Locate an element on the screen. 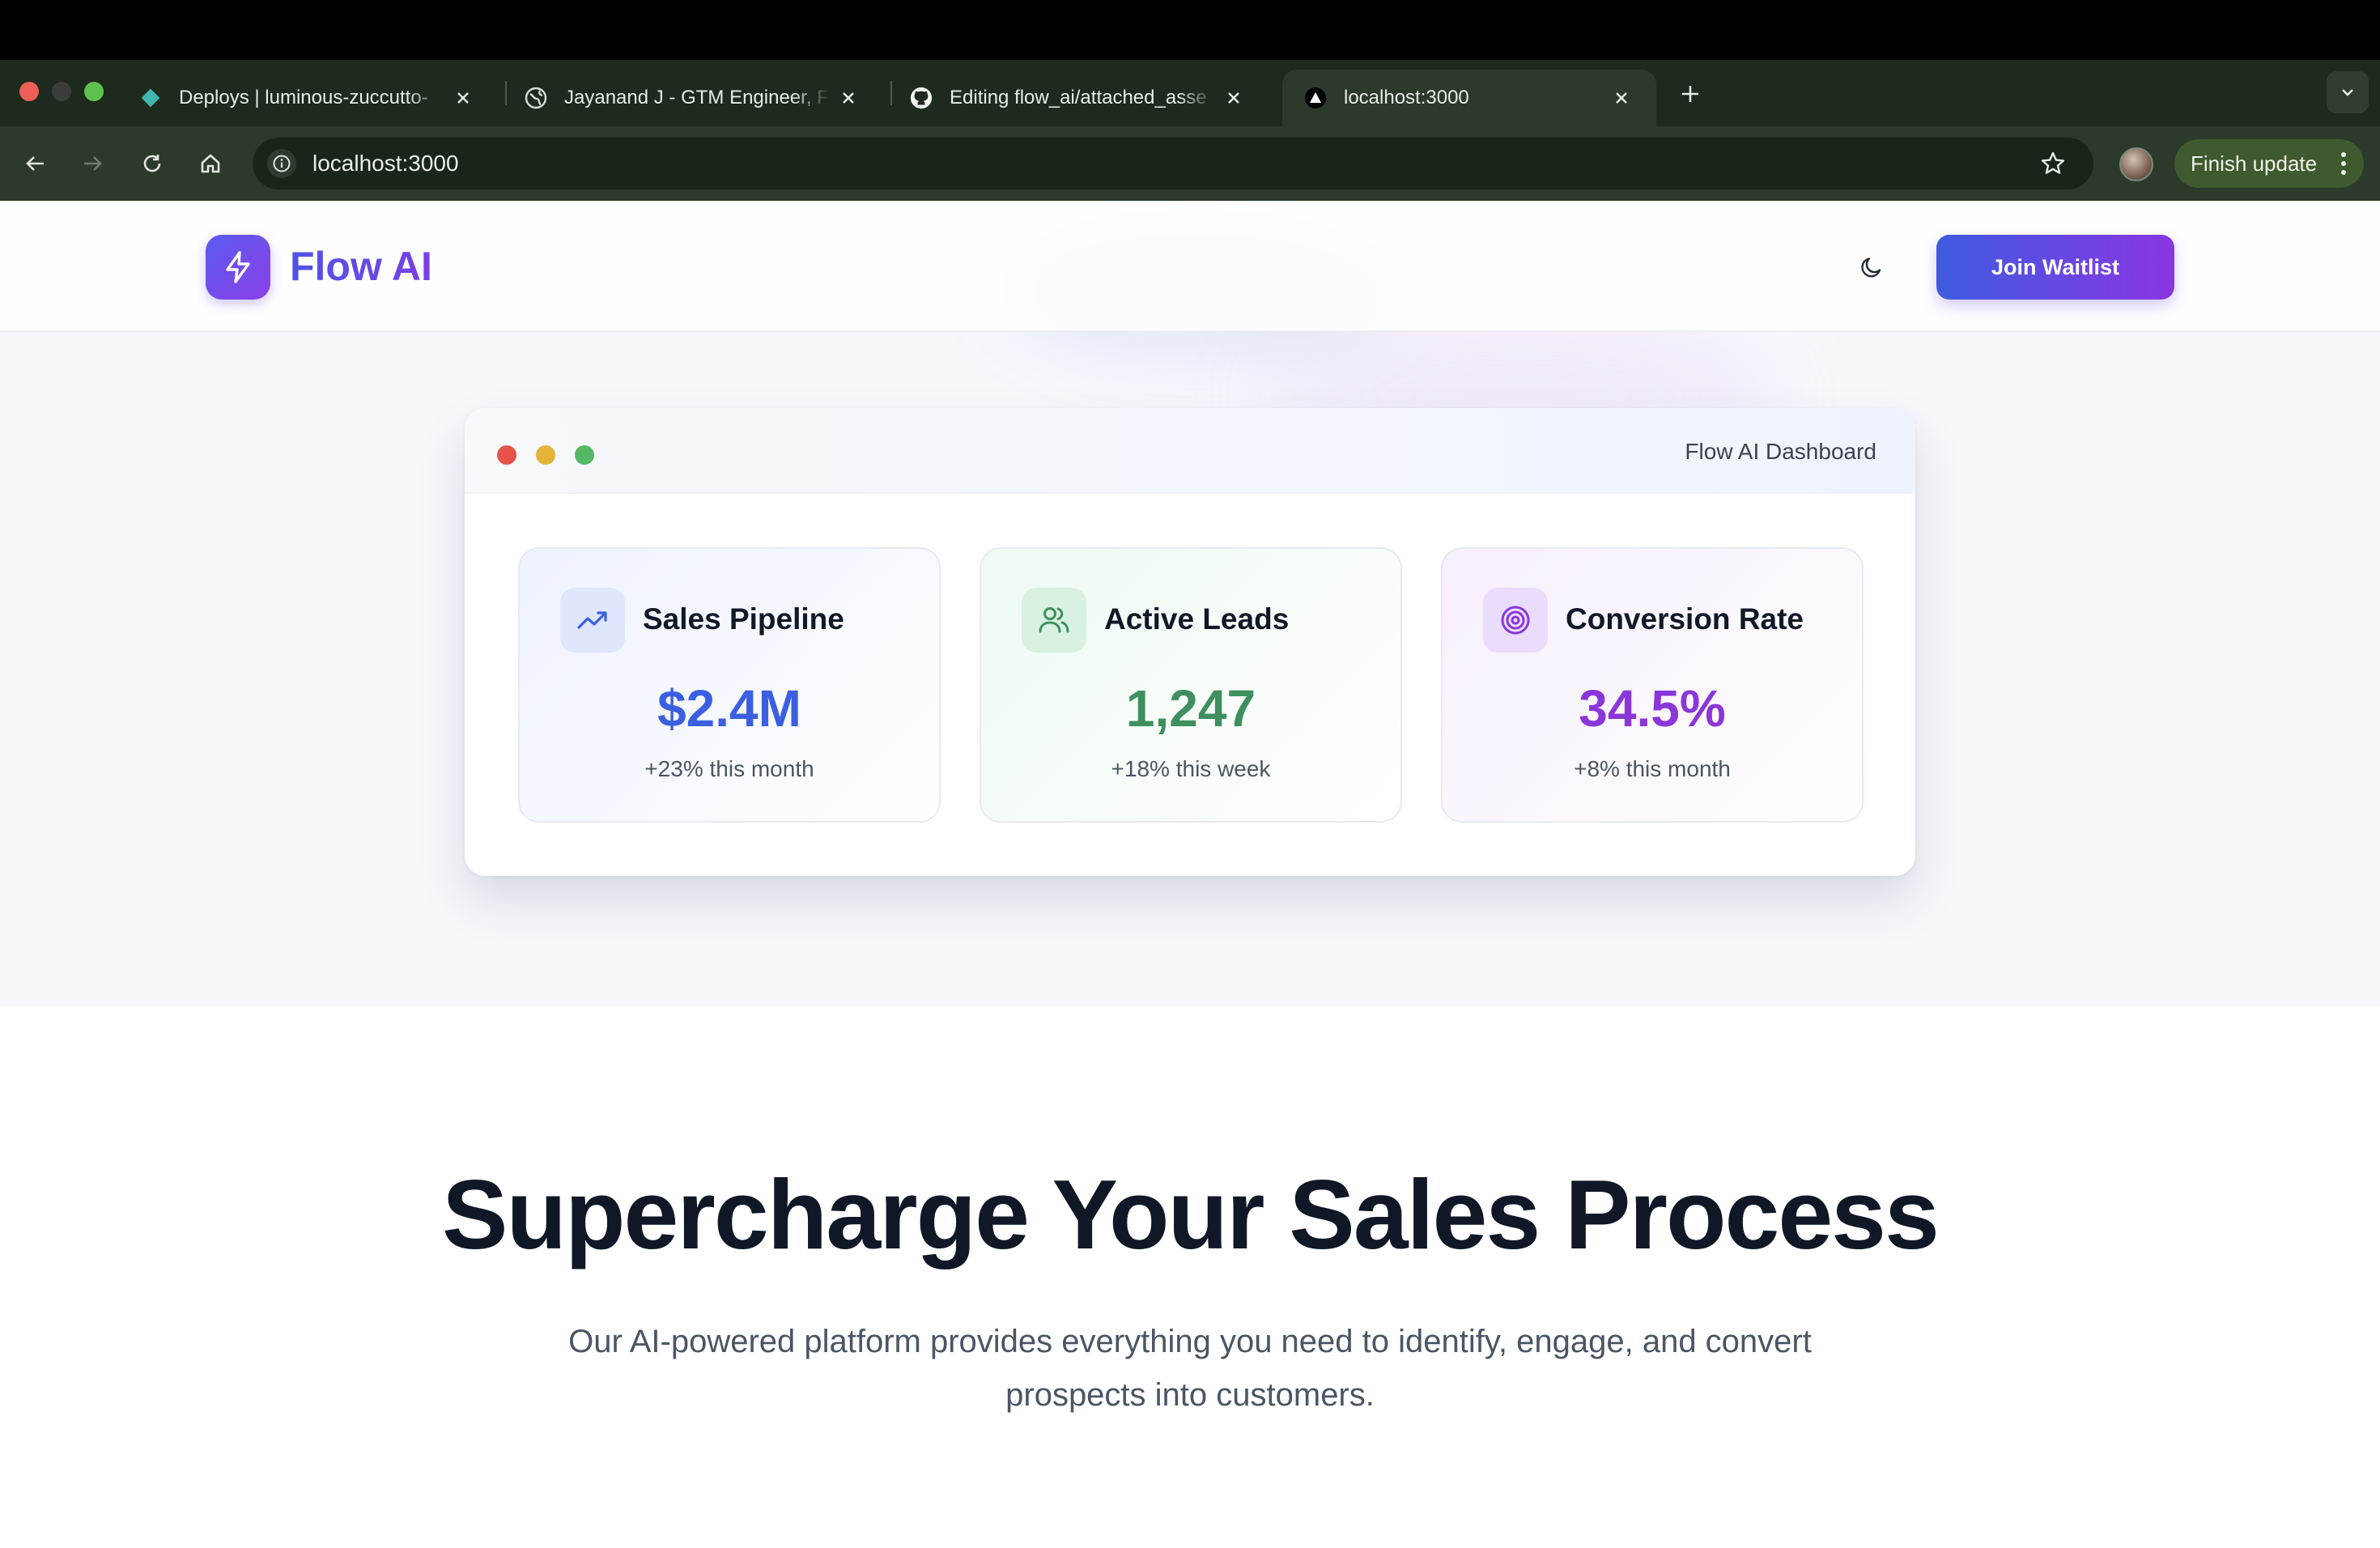 The width and height of the screenshot is (2380, 1548). site-info-icon is located at coordinates (281, 164).